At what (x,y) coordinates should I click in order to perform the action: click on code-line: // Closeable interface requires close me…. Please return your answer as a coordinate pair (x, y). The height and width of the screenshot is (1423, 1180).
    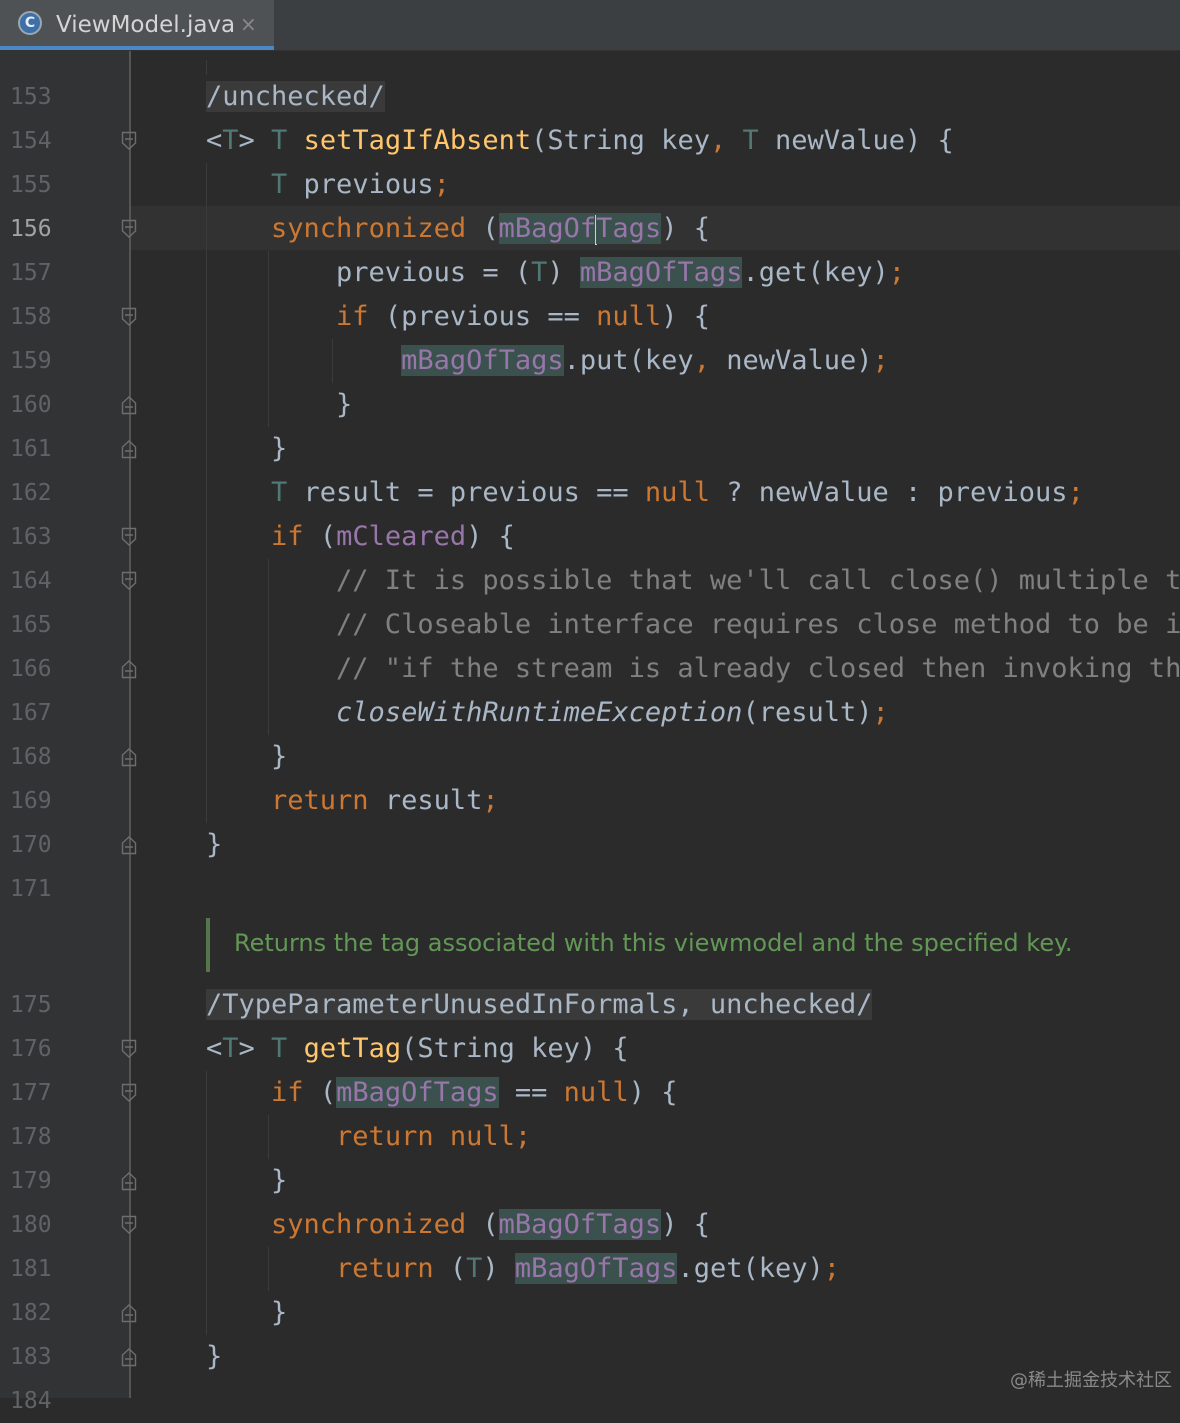
    Looking at the image, I should click on (693, 625).